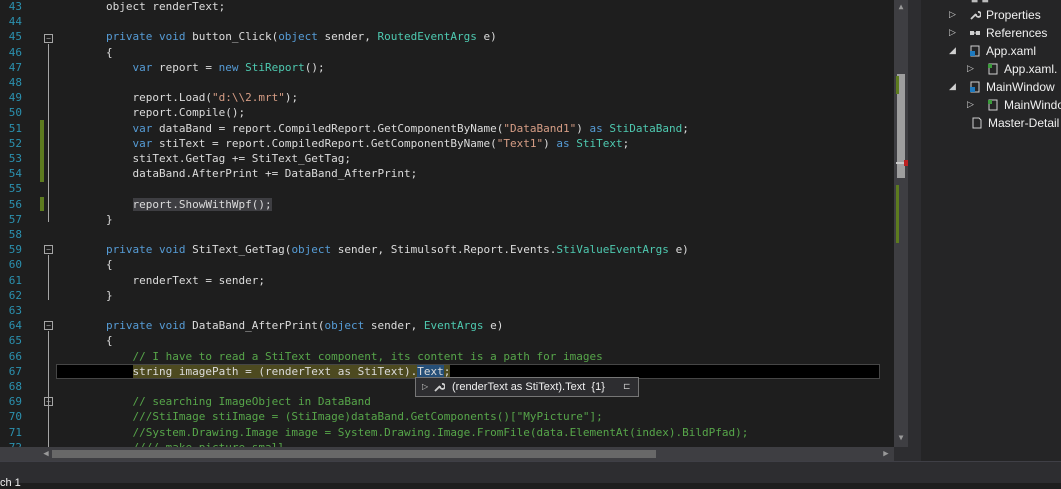 The image size is (1061, 489). Describe the element at coordinates (975, 33) in the screenshot. I see `references-icon` at that location.